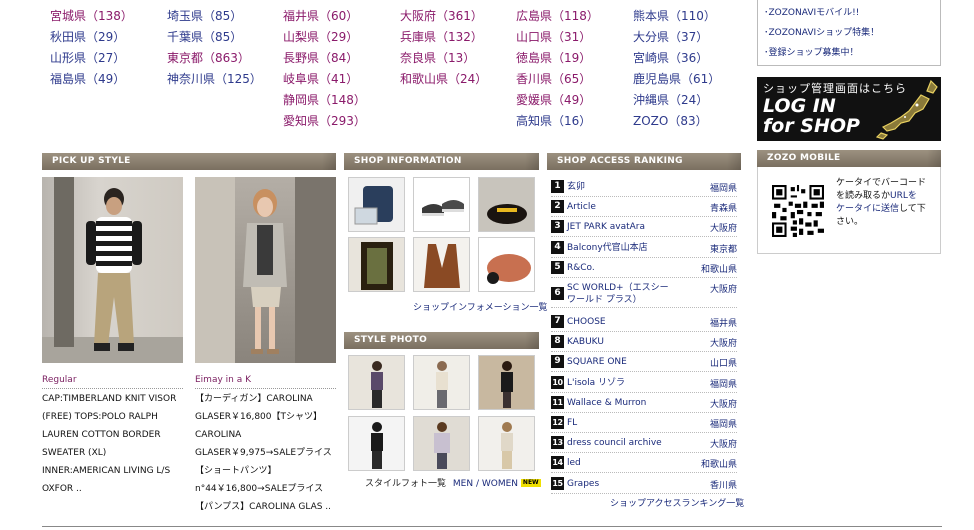  What do you see at coordinates (849, 109) in the screenshot?
I see `shop-login-banner: ショップ管理画面はこちら LOG IN for SHOP` at bounding box center [849, 109].